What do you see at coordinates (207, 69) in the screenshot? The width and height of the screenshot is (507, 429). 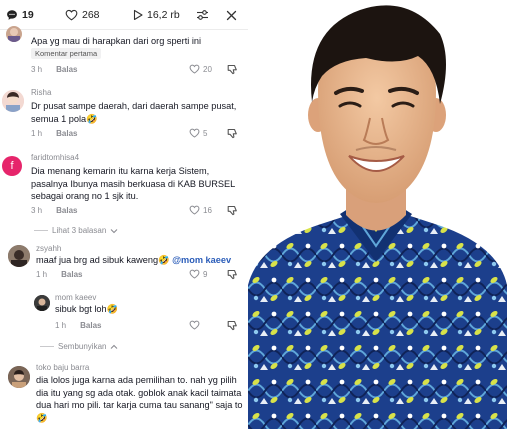 I see `comment-like-count: 20` at bounding box center [207, 69].